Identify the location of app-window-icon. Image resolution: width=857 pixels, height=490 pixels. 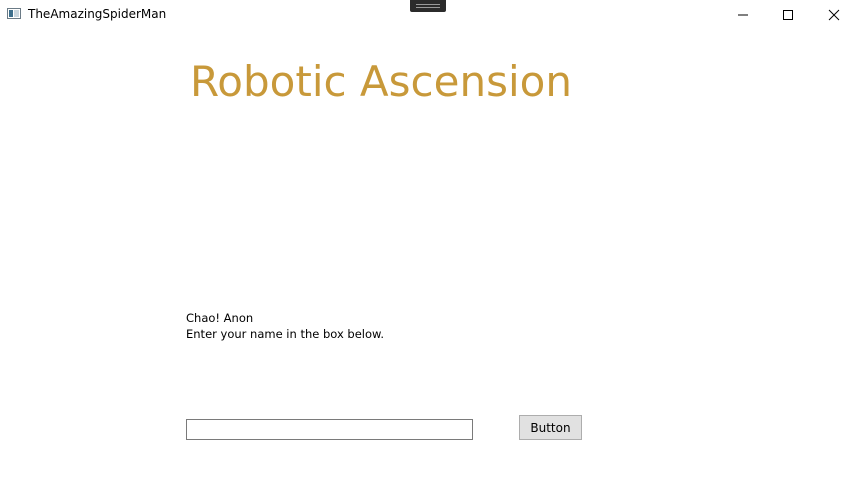
(14, 13).